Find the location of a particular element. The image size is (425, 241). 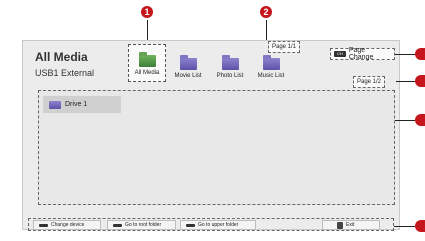

button-label: Go to root folder is located at coordinates (143, 225).